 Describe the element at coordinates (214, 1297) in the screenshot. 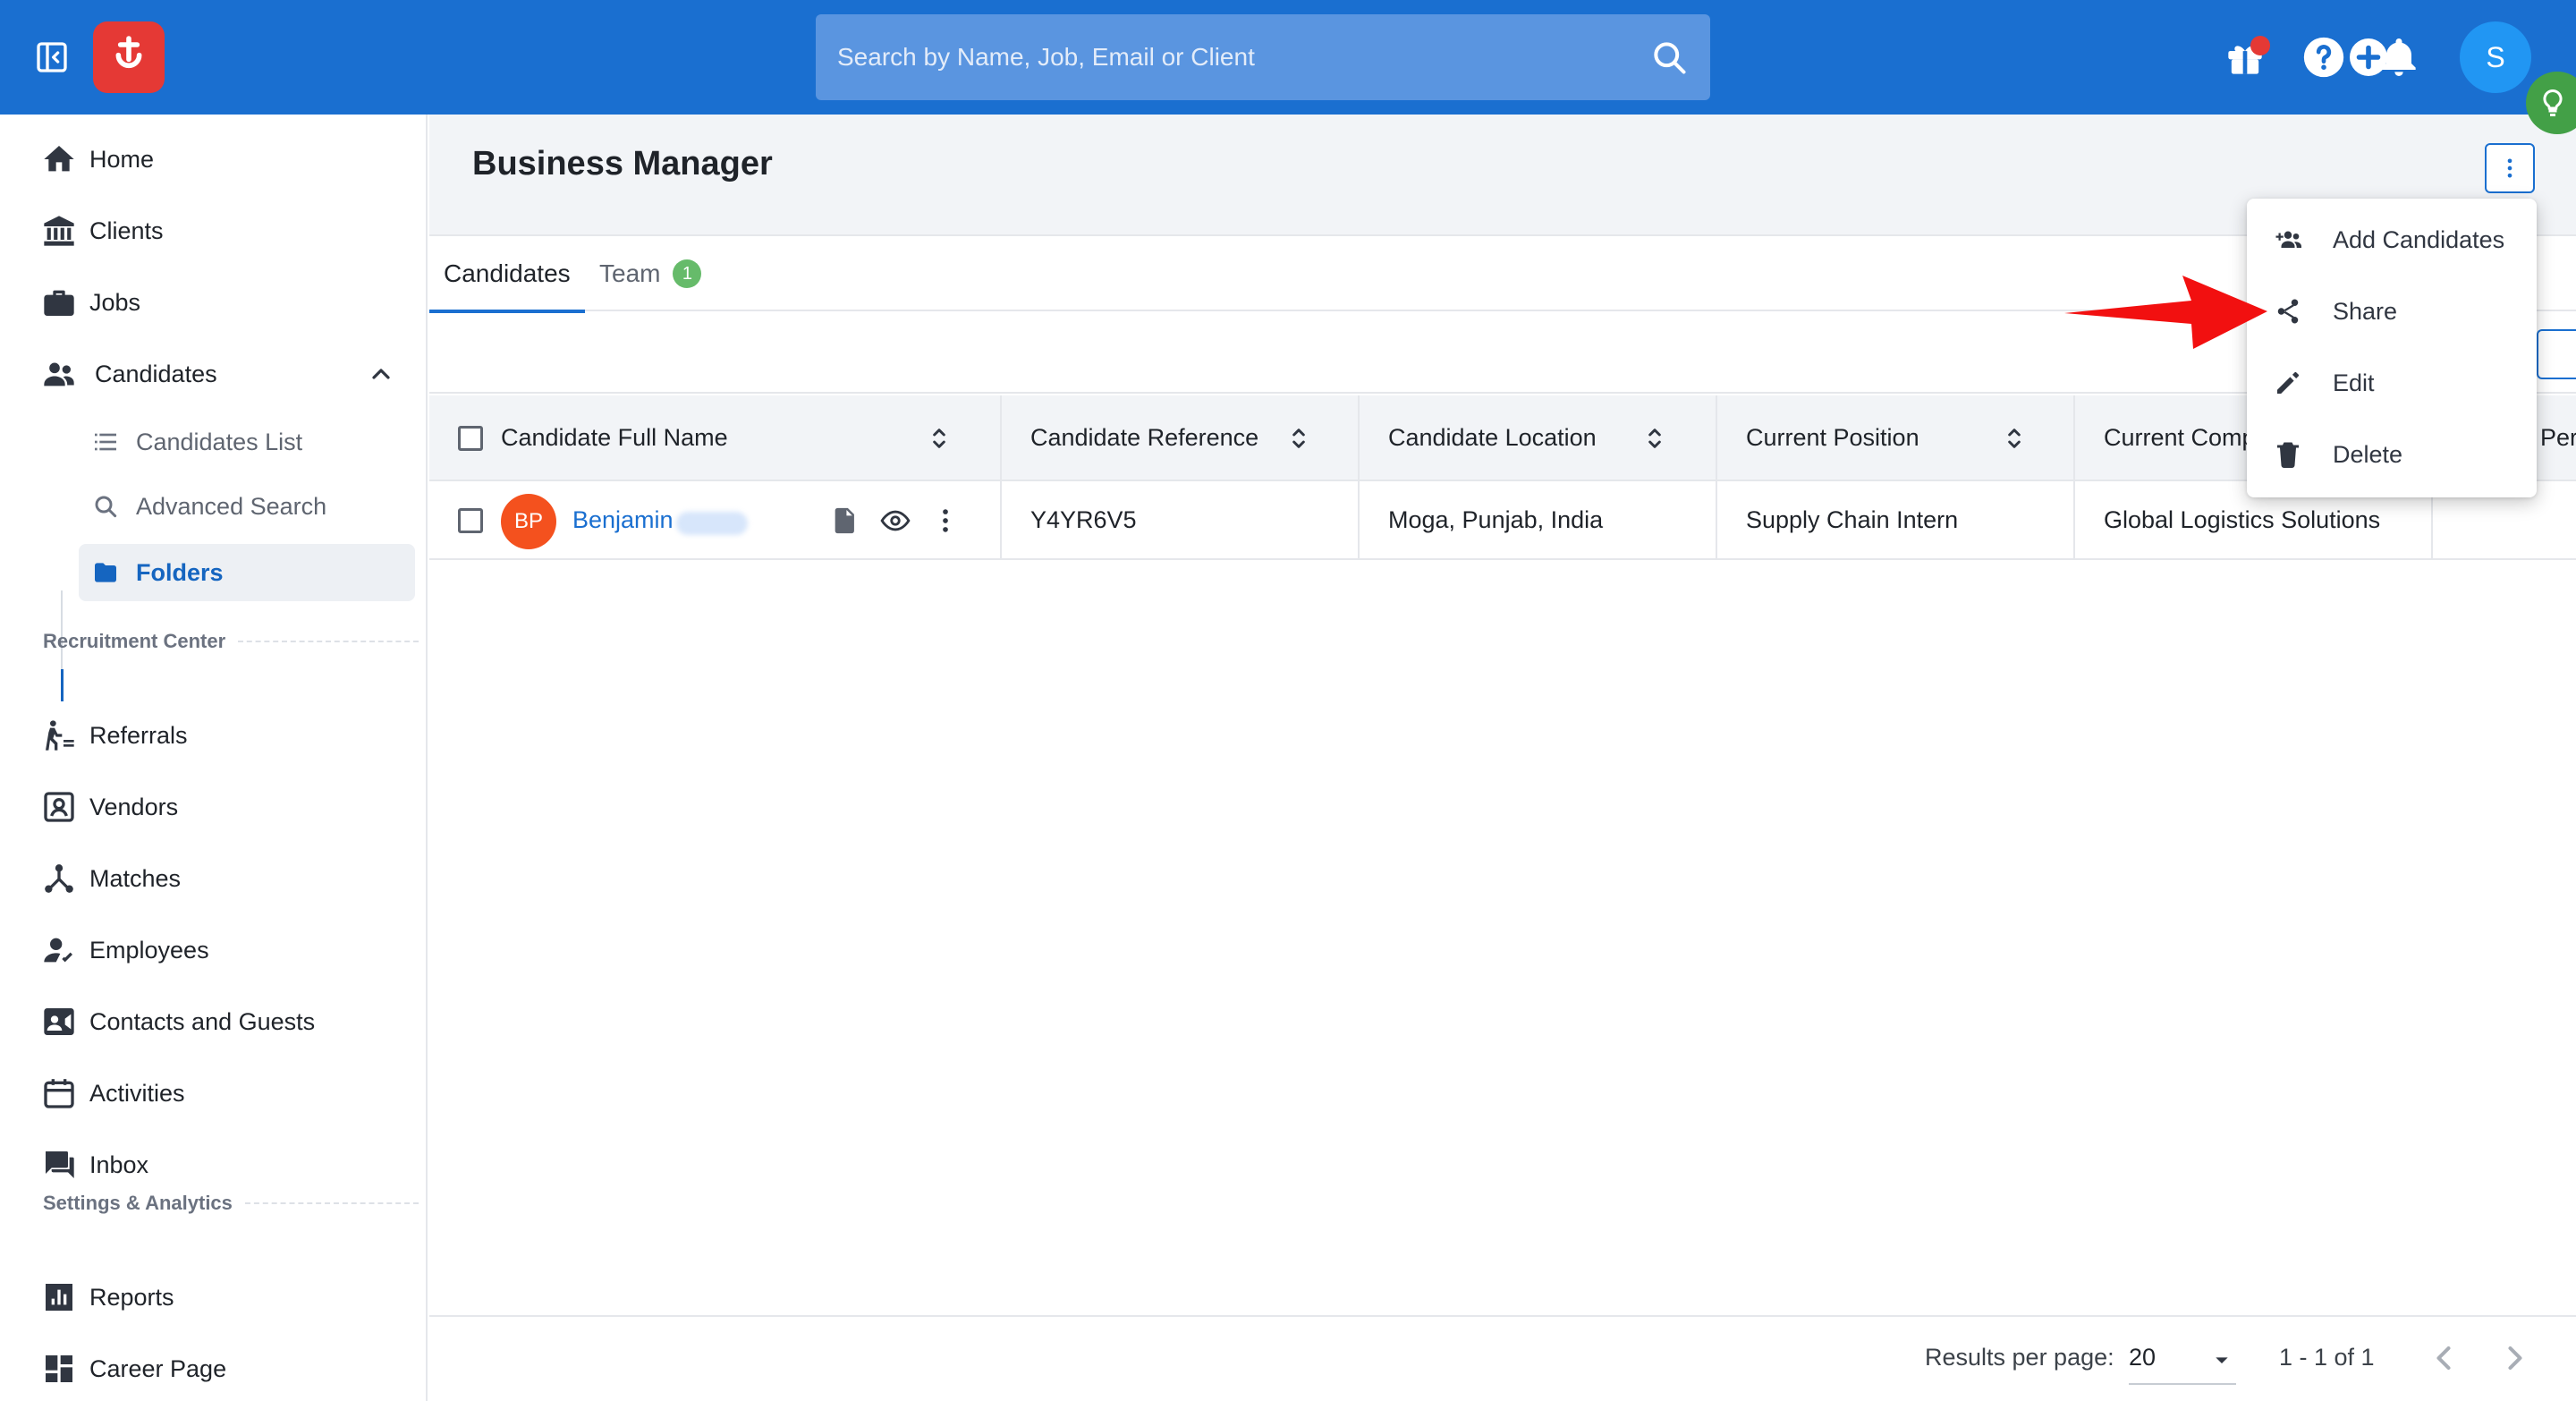

I see `sidebar-item-reports: Reports` at that location.